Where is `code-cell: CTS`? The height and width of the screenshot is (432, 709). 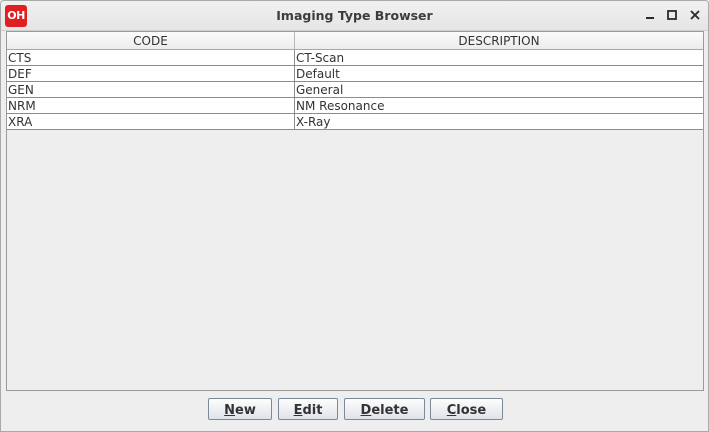 code-cell: CTS is located at coordinates (151, 57).